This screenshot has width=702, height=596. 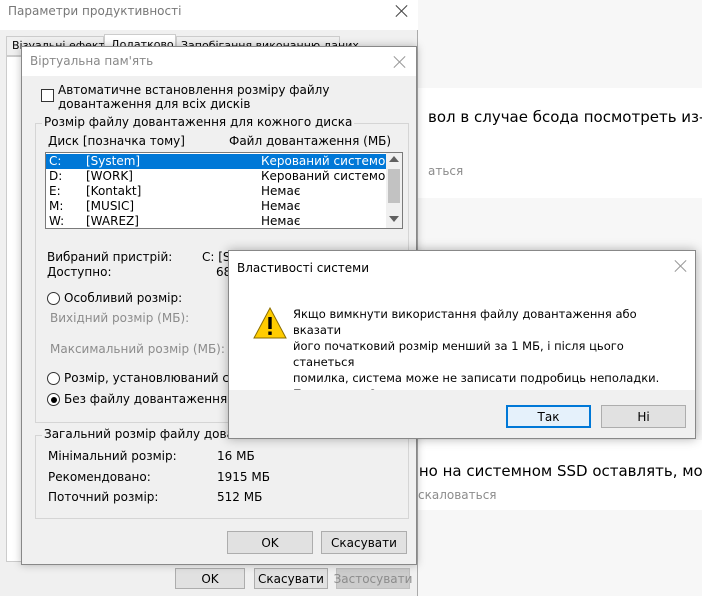 What do you see at coordinates (99, 477) in the screenshot?
I see `recommended-label: Рекомендовано:` at bounding box center [99, 477].